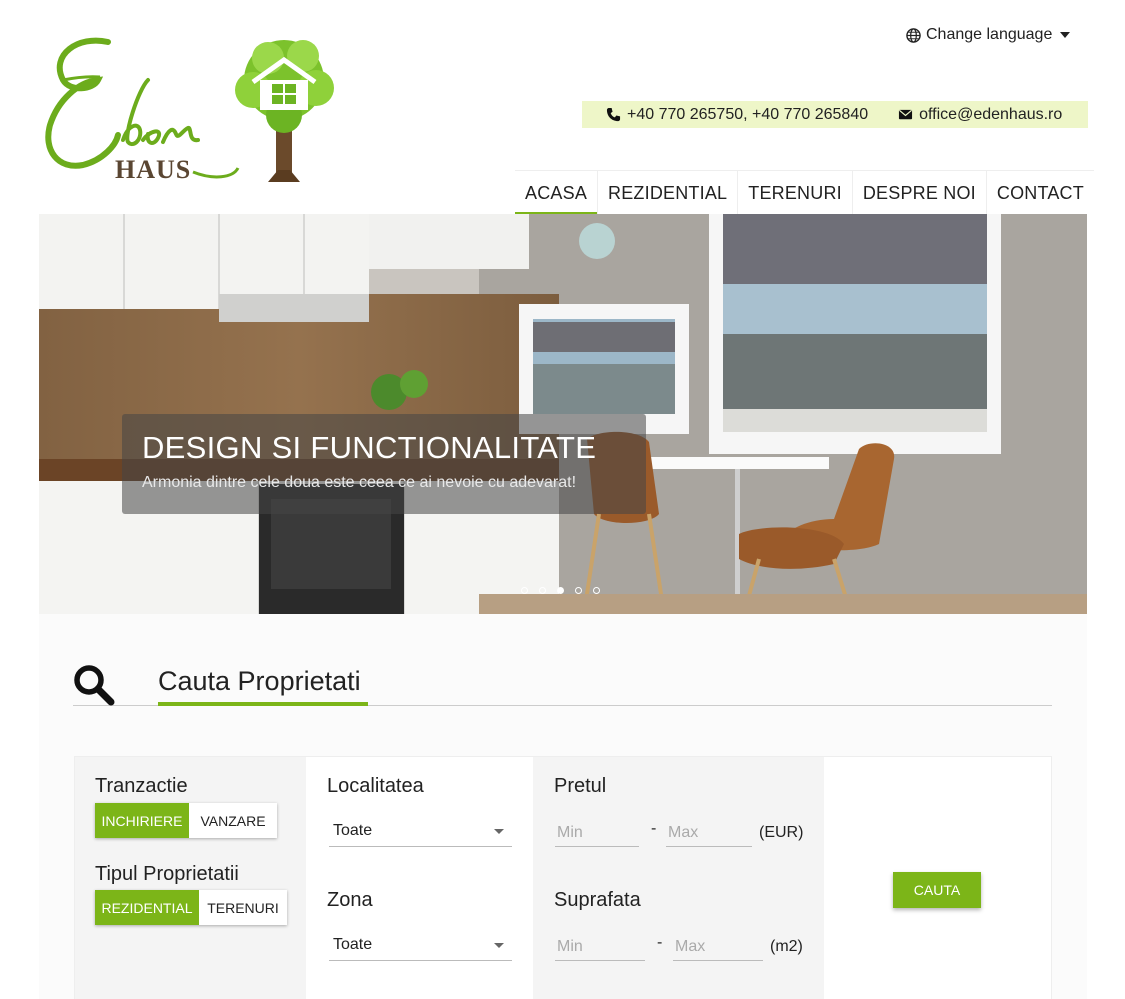  What do you see at coordinates (668, 193) in the screenshot?
I see `nav-item-rezidential: REZIDENTIAL` at bounding box center [668, 193].